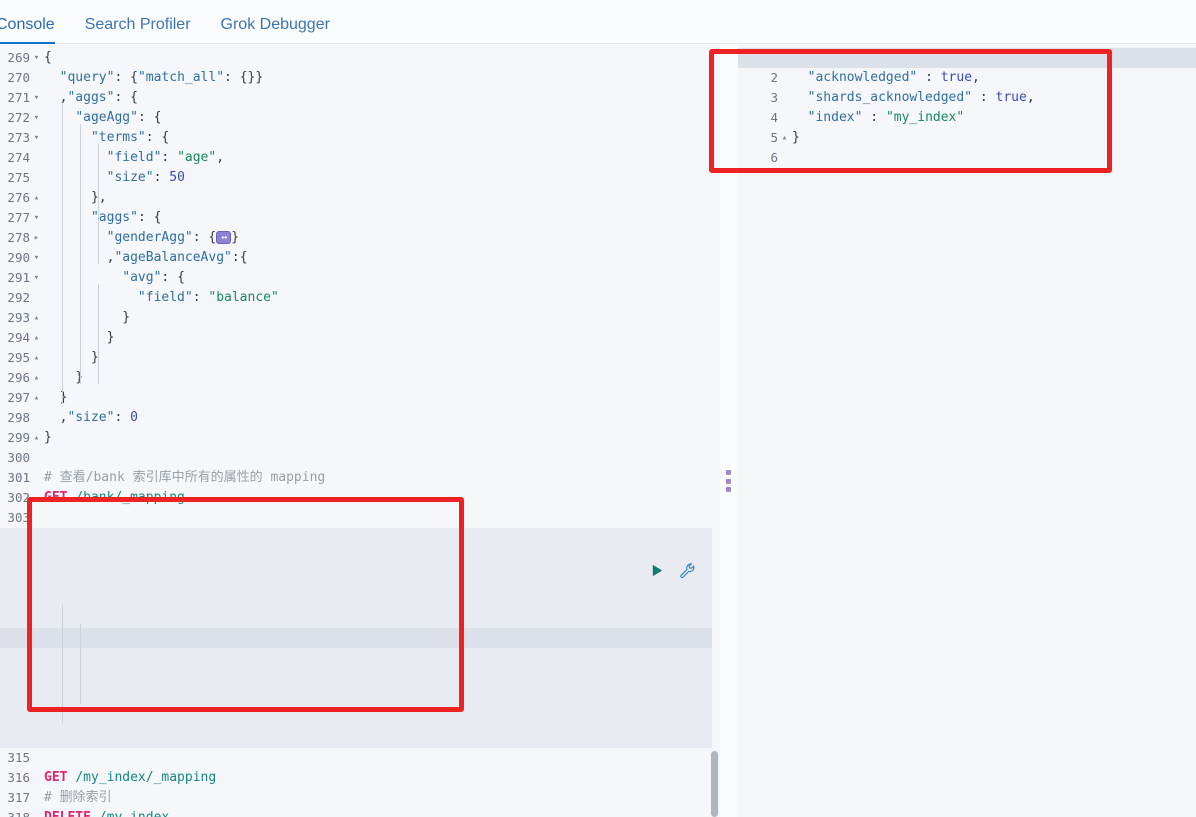  I want to click on pane-divider, so click(729, 430).